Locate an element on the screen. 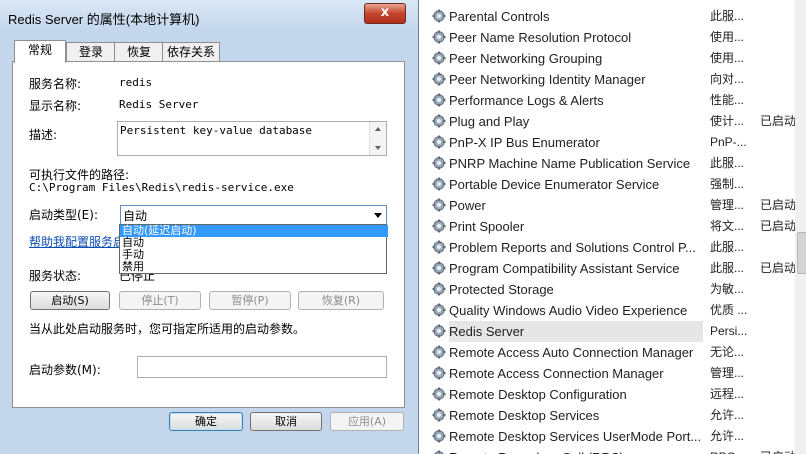 This screenshot has height=454, width=806. tab-general: 常规 is located at coordinates (40, 51).